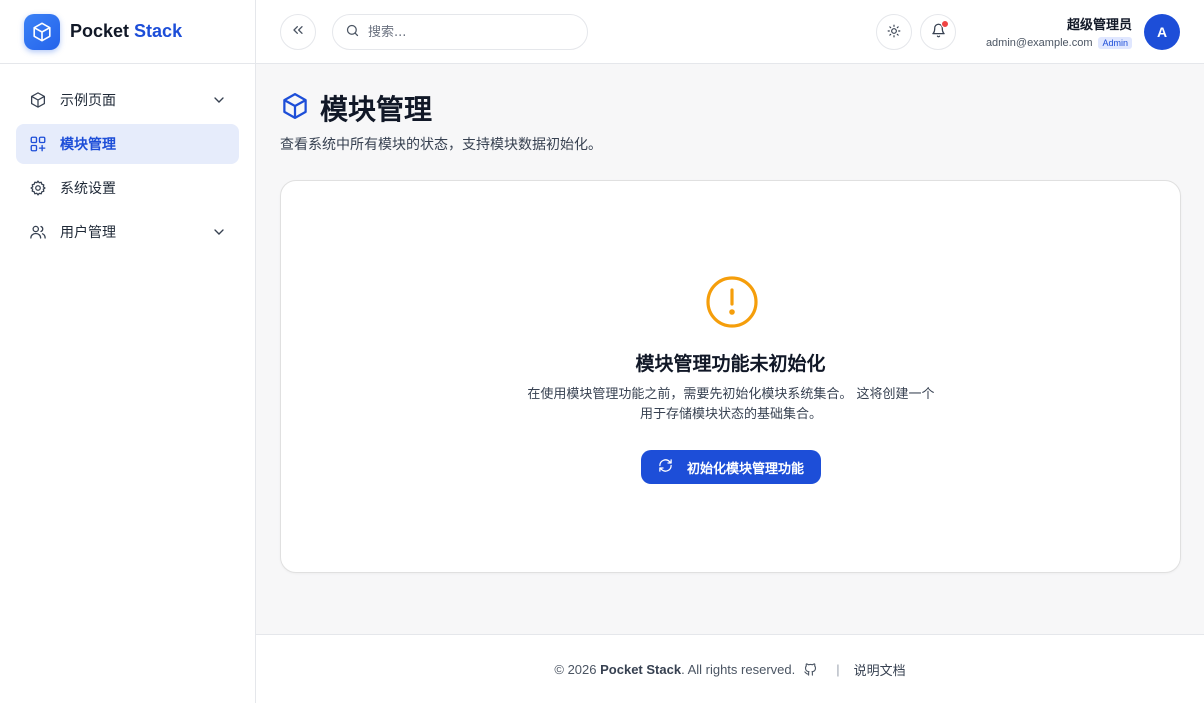 Image resolution: width=1204 pixels, height=703 pixels. I want to click on user-info: 超级管理员 admin@example.com Admin, so click(1059, 31).